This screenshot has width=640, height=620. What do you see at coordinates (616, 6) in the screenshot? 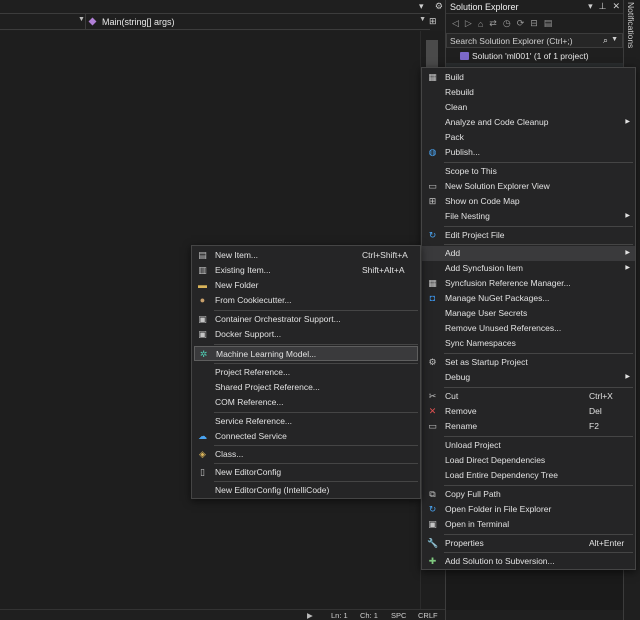
I see `close-icon: ✕` at bounding box center [616, 6].